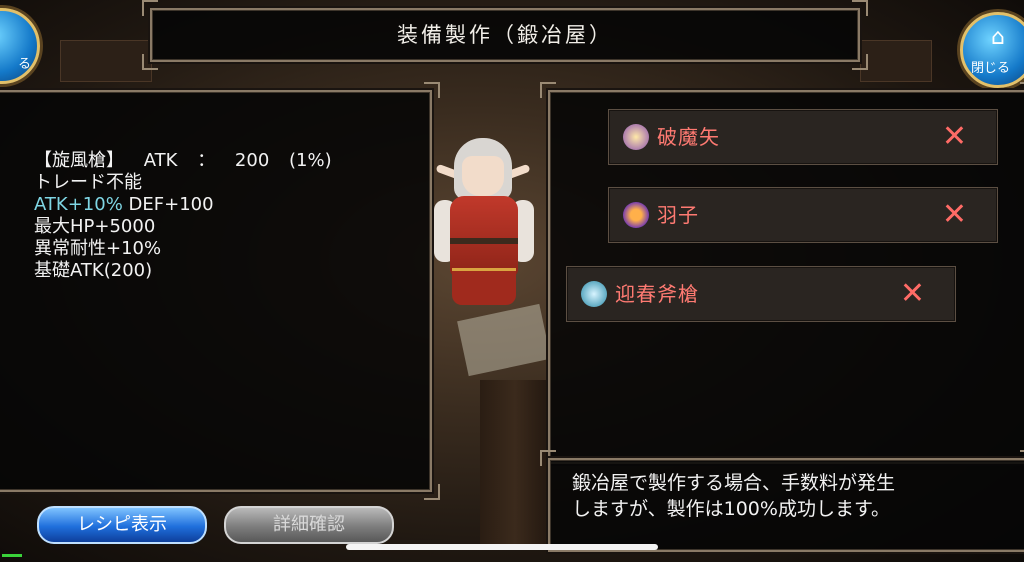  What do you see at coordinates (636, 137) in the screenshot?
I see `arrow-icon` at bounding box center [636, 137].